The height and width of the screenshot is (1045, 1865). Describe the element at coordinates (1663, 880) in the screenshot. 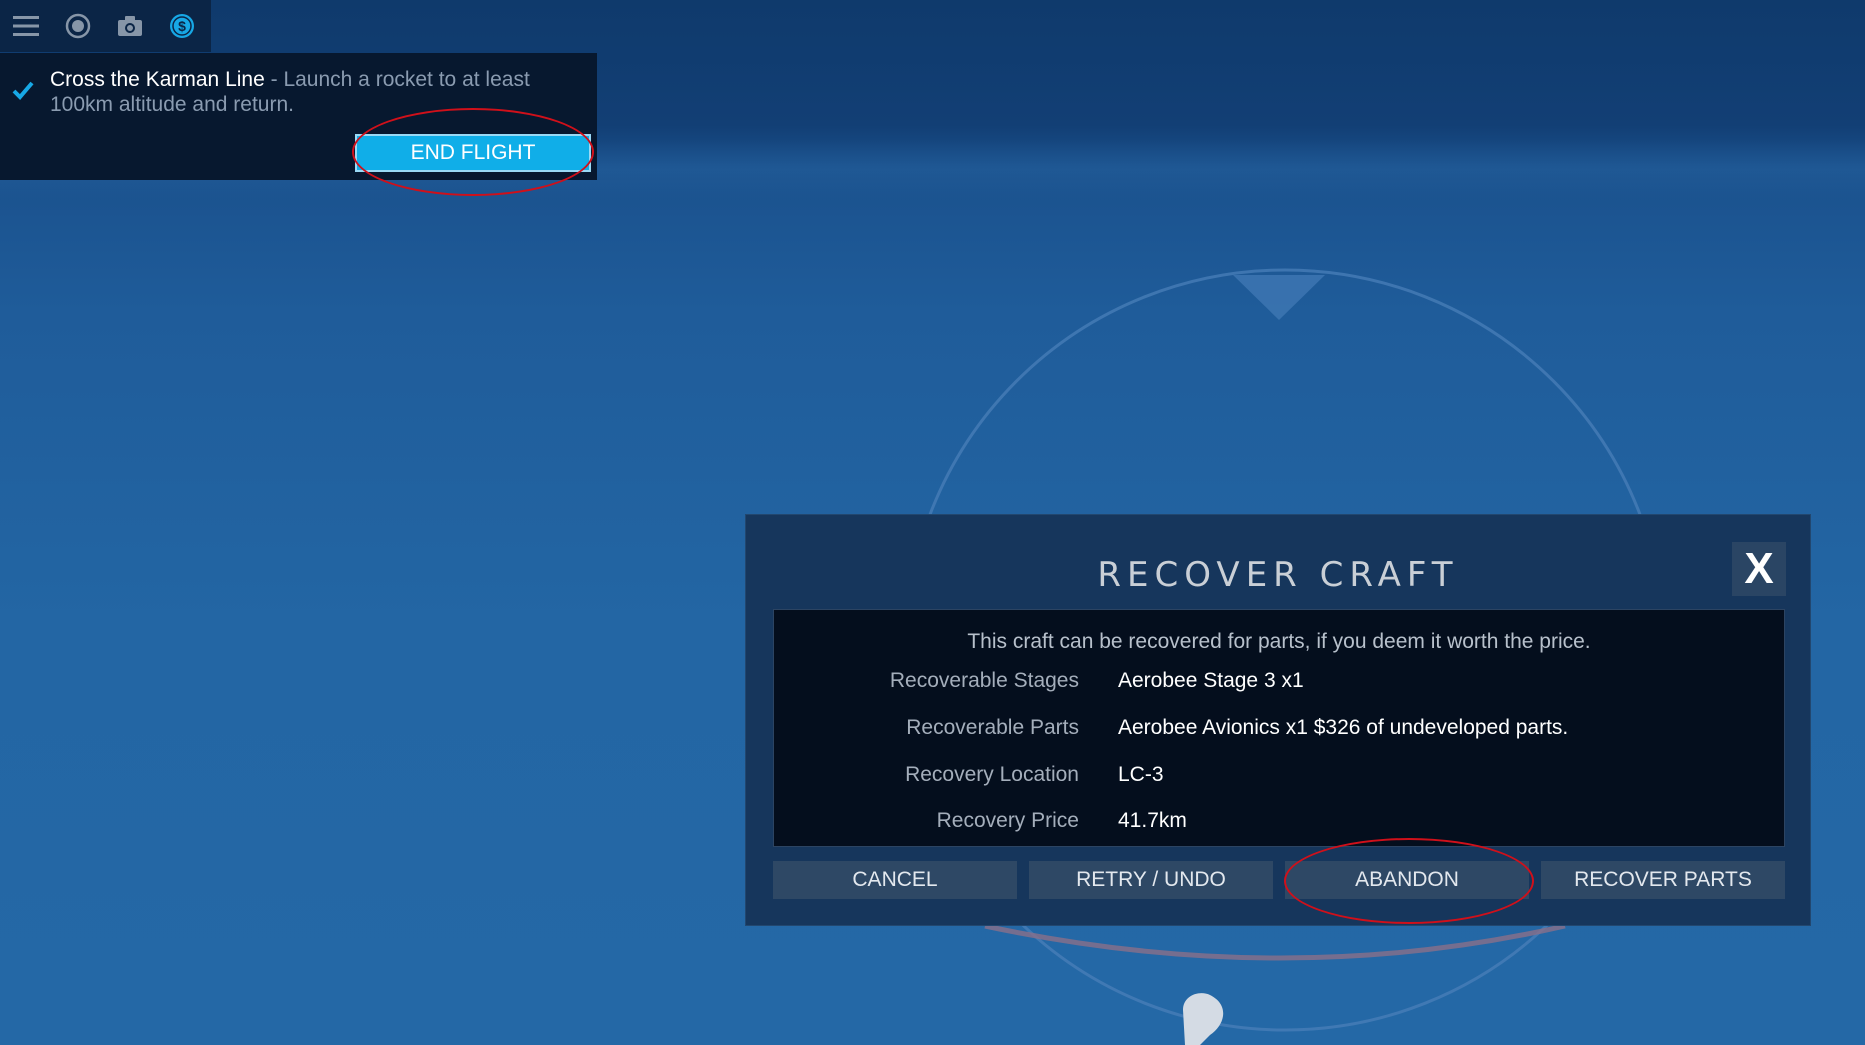

I see `recover-parts-button: RECOVER PARTS` at that location.